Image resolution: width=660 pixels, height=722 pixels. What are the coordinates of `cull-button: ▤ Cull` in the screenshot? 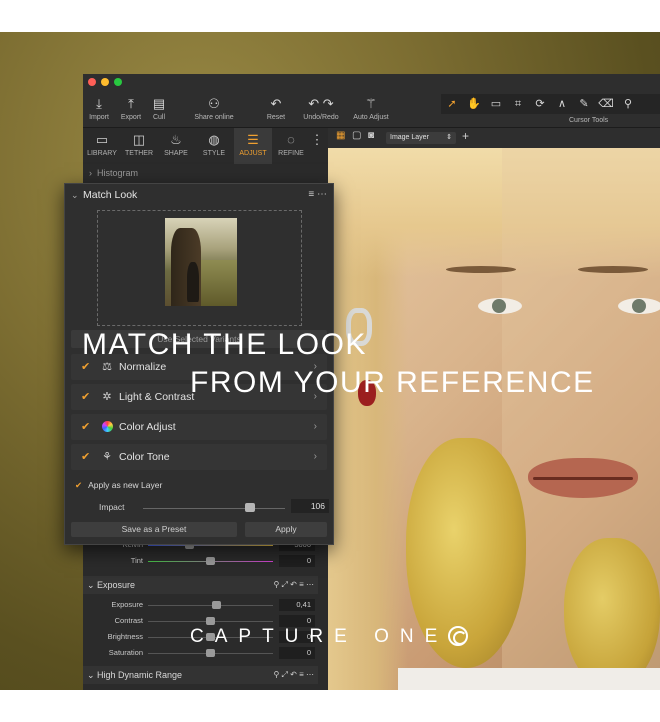 It's located at (159, 107).